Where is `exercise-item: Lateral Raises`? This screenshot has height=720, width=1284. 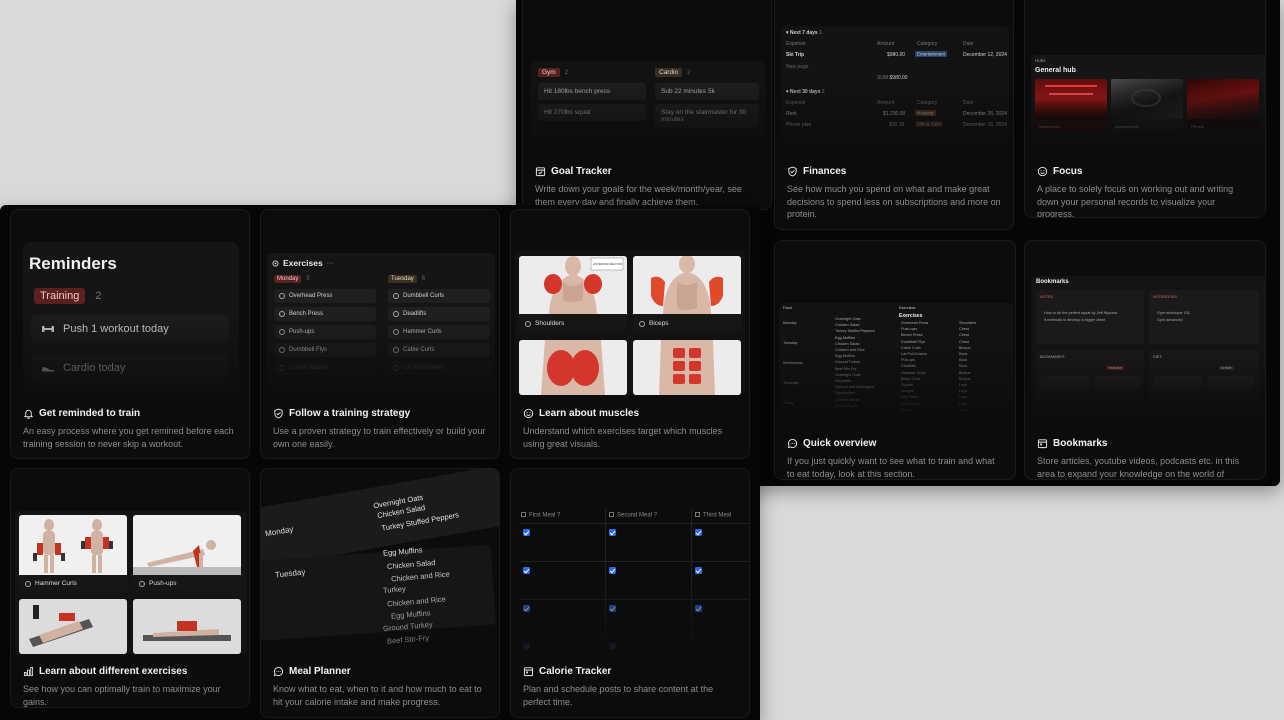 exercise-item: Lateral Raises is located at coordinates (325, 368).